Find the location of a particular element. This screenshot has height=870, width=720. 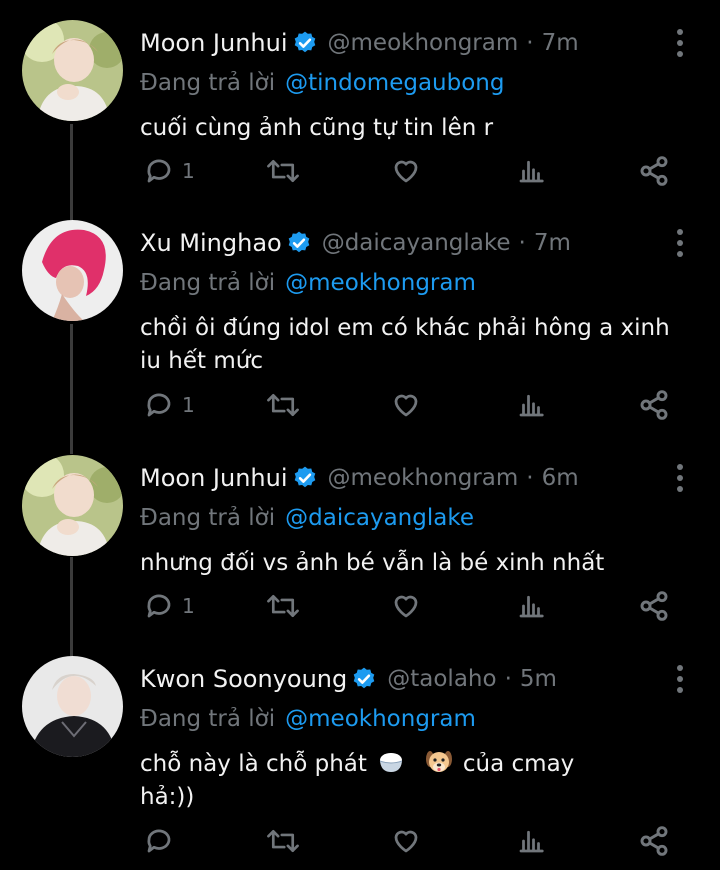

tweet-header: Xu Minghao @daicayanglake · 7m is located at coordinates (355, 243).